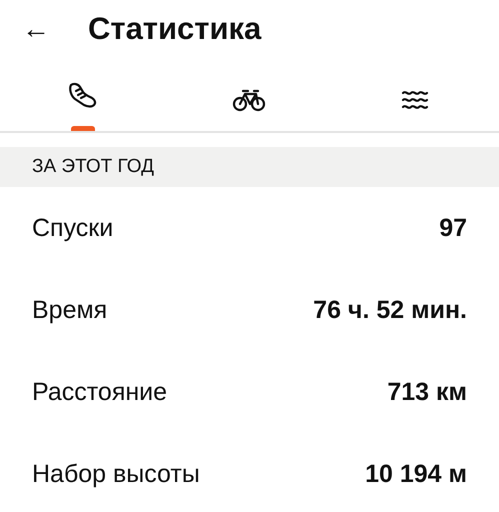  What do you see at coordinates (93, 167) in the screenshot?
I see `section-title: ЗА ЭТОТ ГОД` at bounding box center [93, 167].